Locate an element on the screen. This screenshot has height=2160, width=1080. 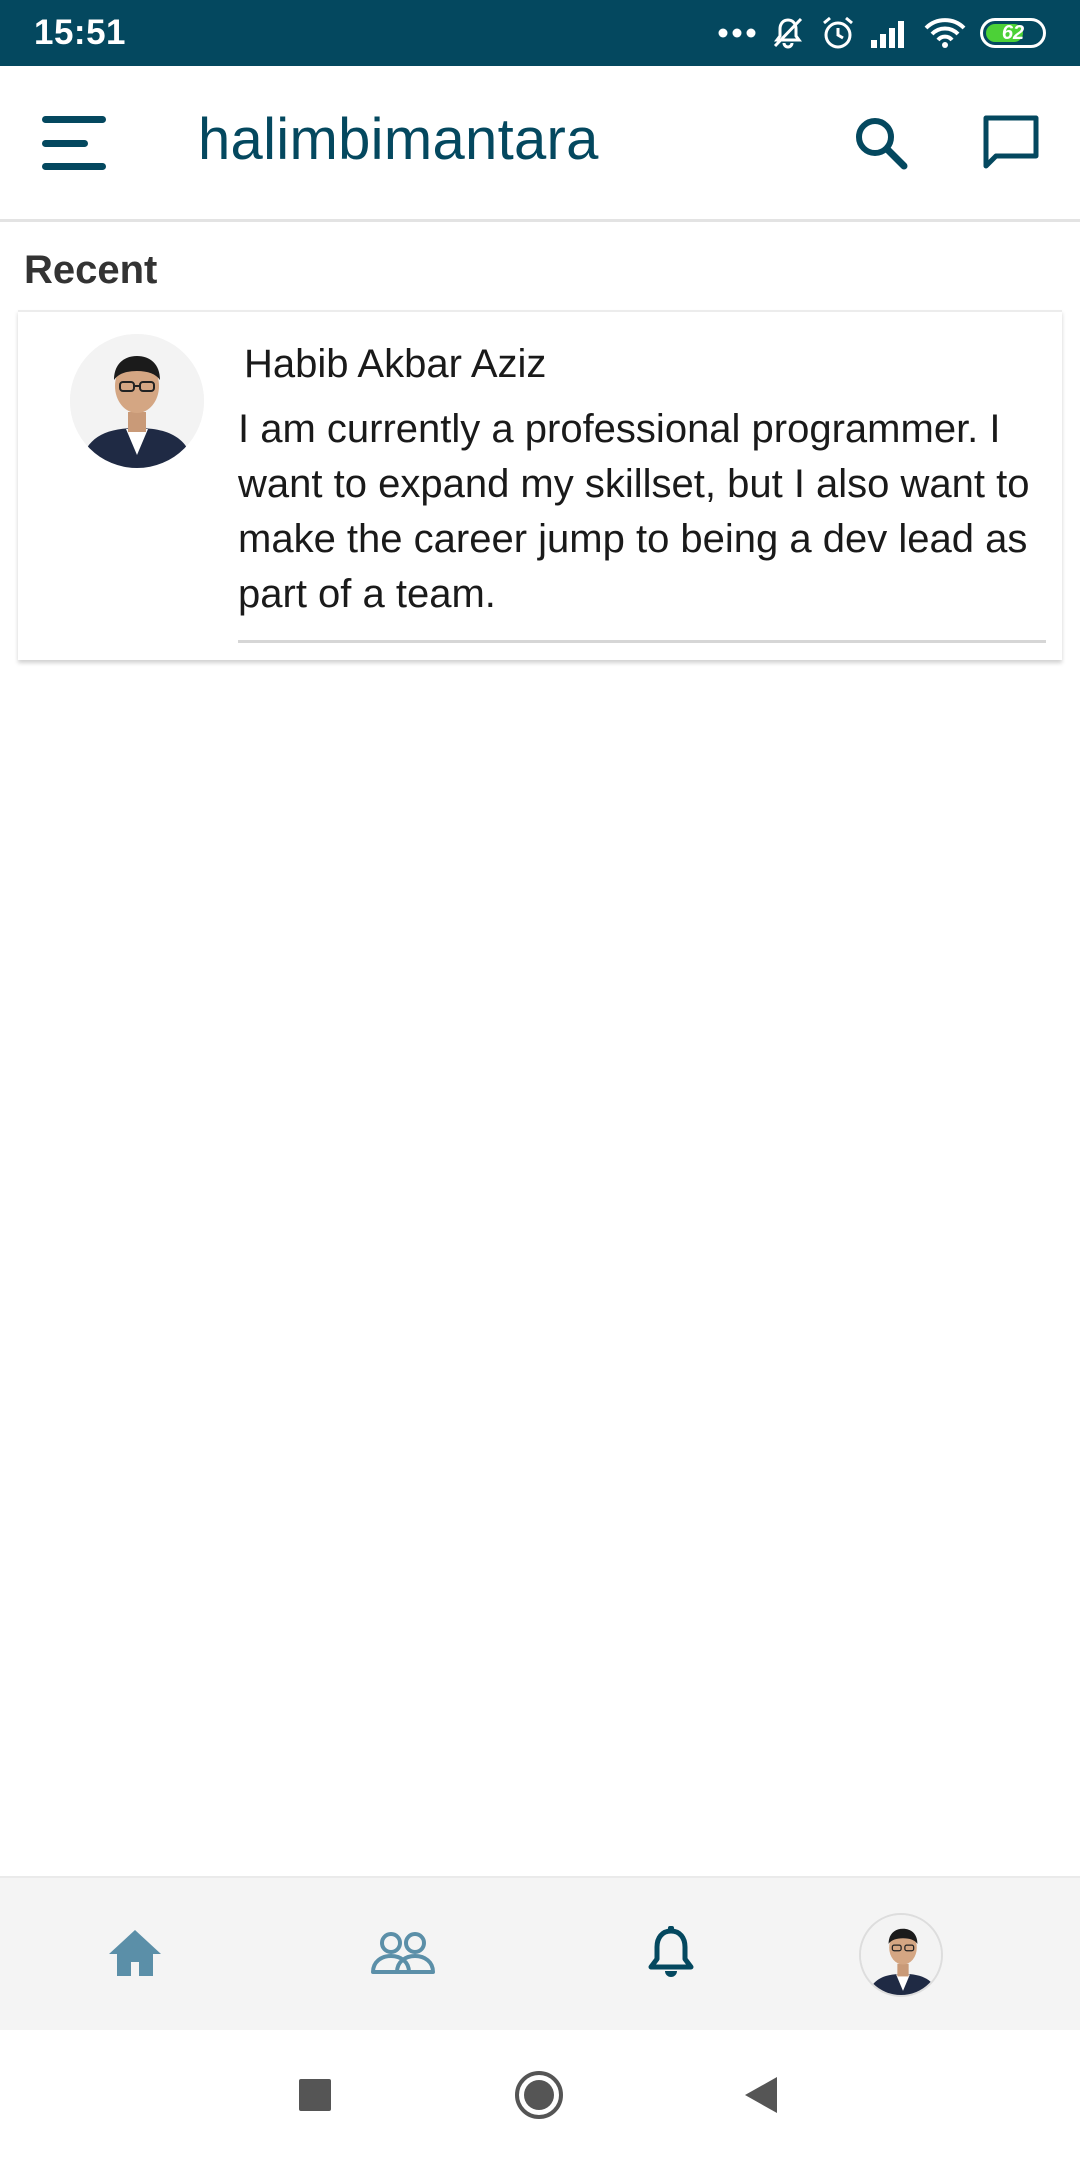
status-icons: 62 is located at coordinates (882, 33).